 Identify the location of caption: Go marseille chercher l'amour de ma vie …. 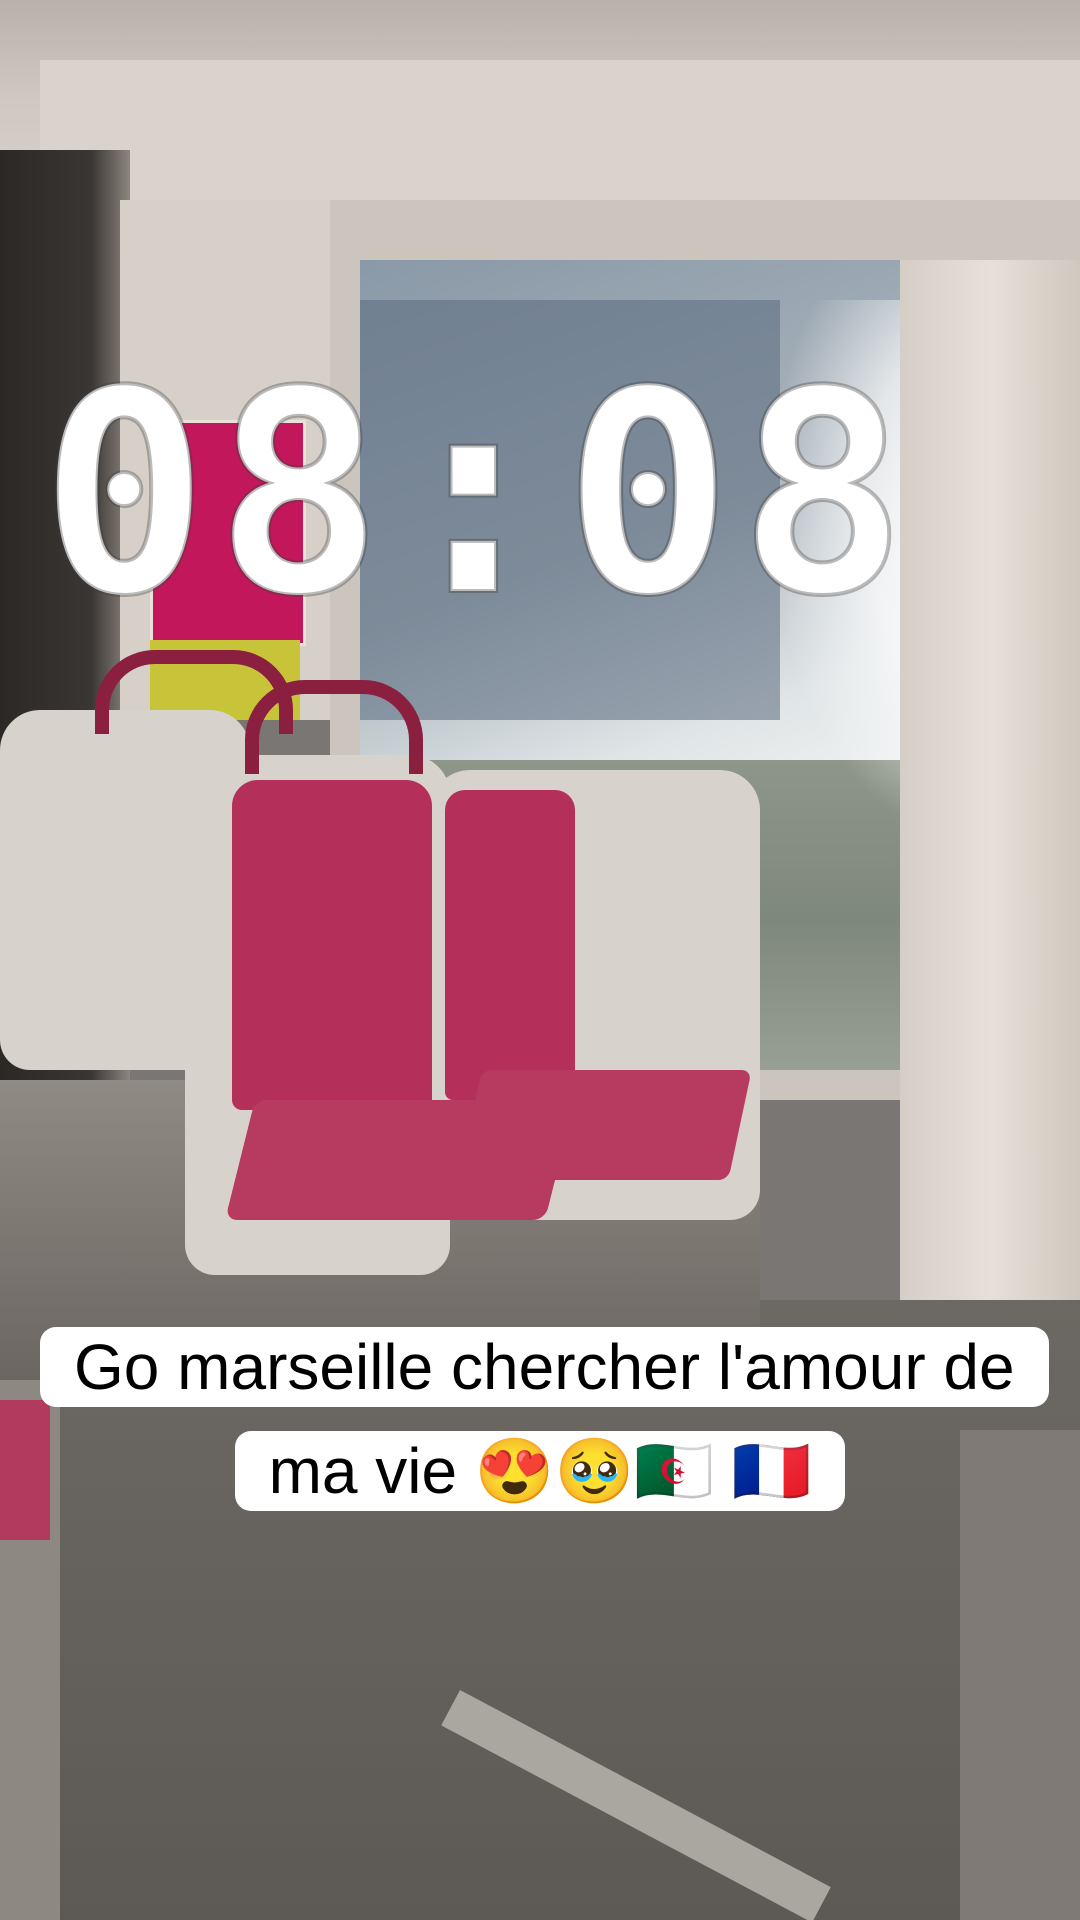
(544, 1419).